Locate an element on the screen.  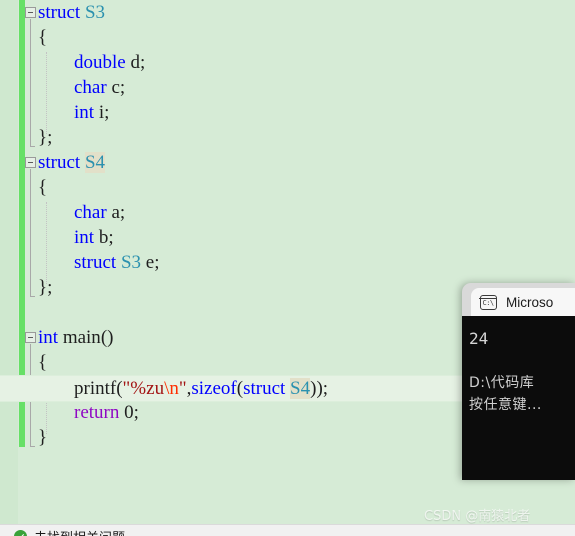
code-line-text: int b; is located at coordinates (57, 237).